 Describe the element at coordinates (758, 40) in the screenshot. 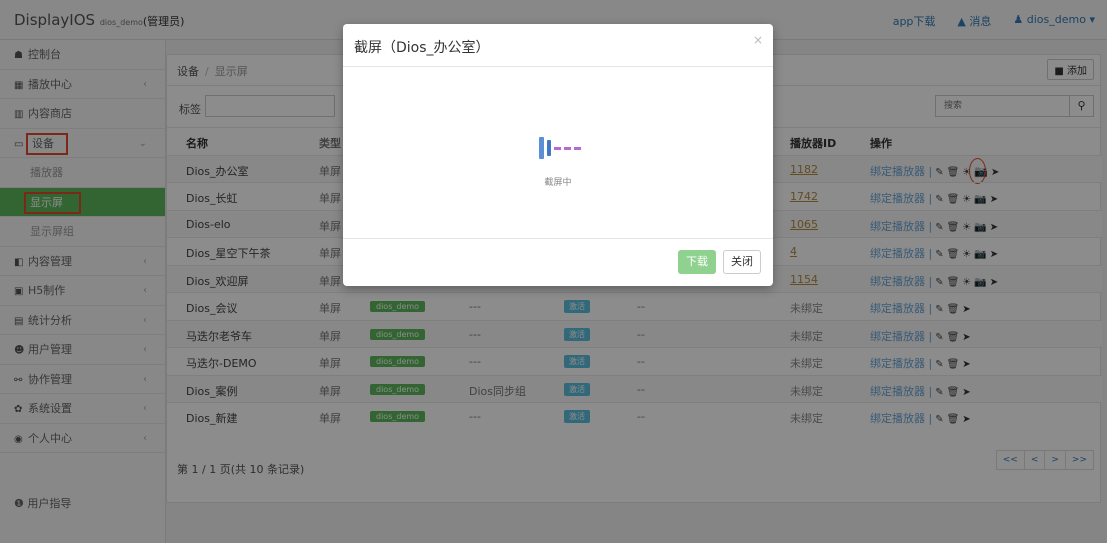

I see `close-icon: ×` at that location.